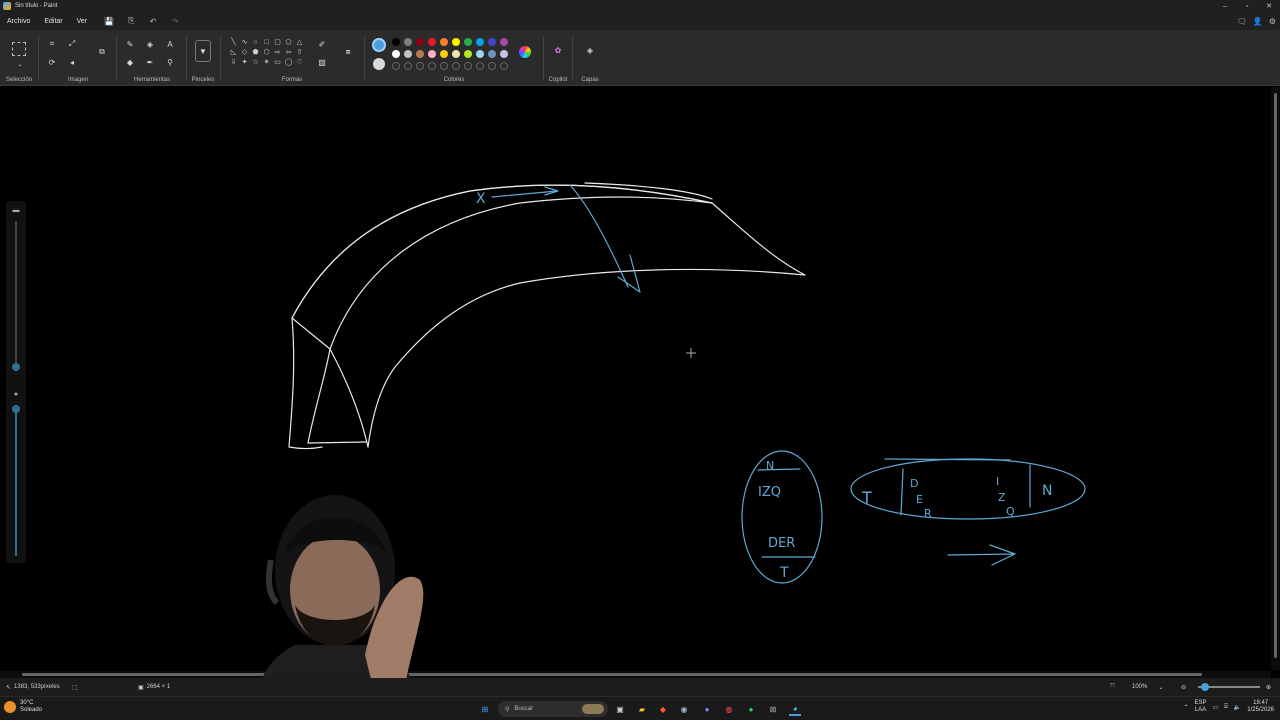 The height and width of the screenshot is (720, 1280). I want to click on line-shape-icon: ╲, so click(233, 42).